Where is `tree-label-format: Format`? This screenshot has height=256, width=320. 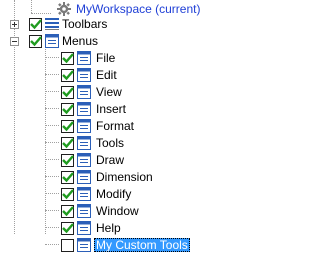
tree-label-format: Format is located at coordinates (115, 126).